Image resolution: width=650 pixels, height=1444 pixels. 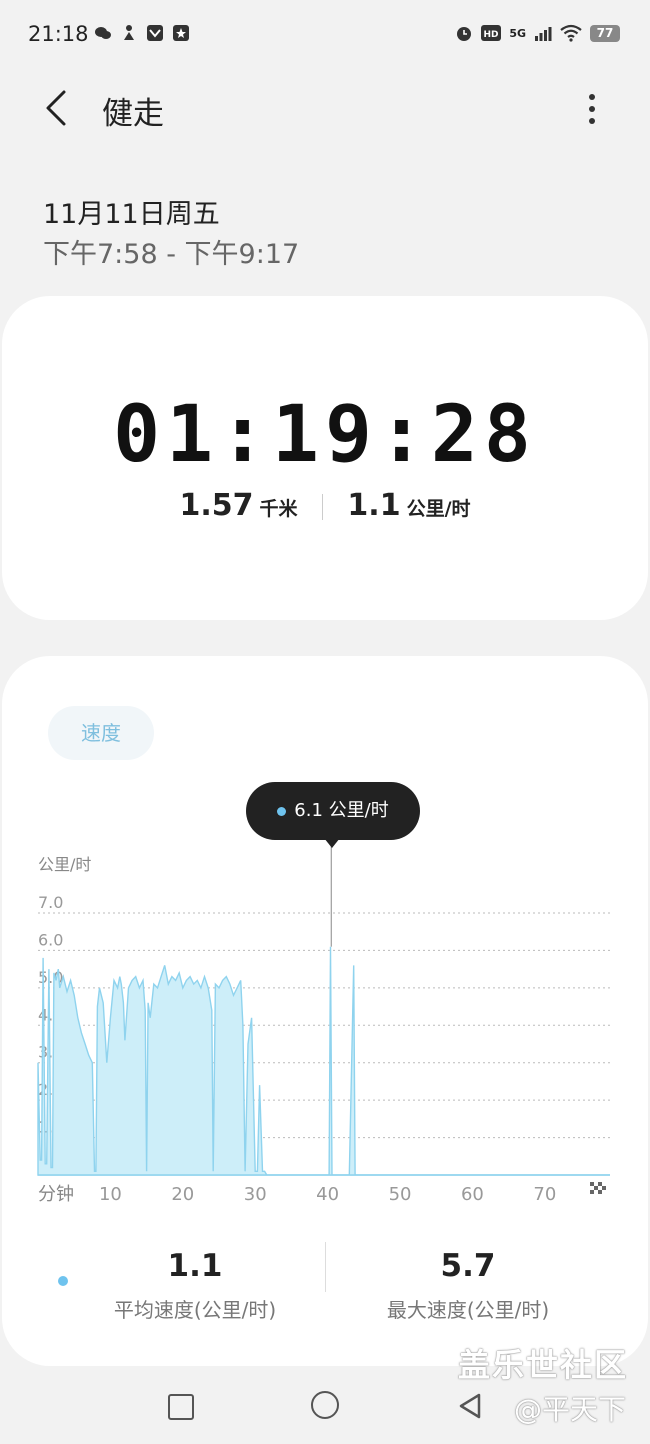 I want to click on y-axis-label: 公里/时, so click(x=64, y=864).